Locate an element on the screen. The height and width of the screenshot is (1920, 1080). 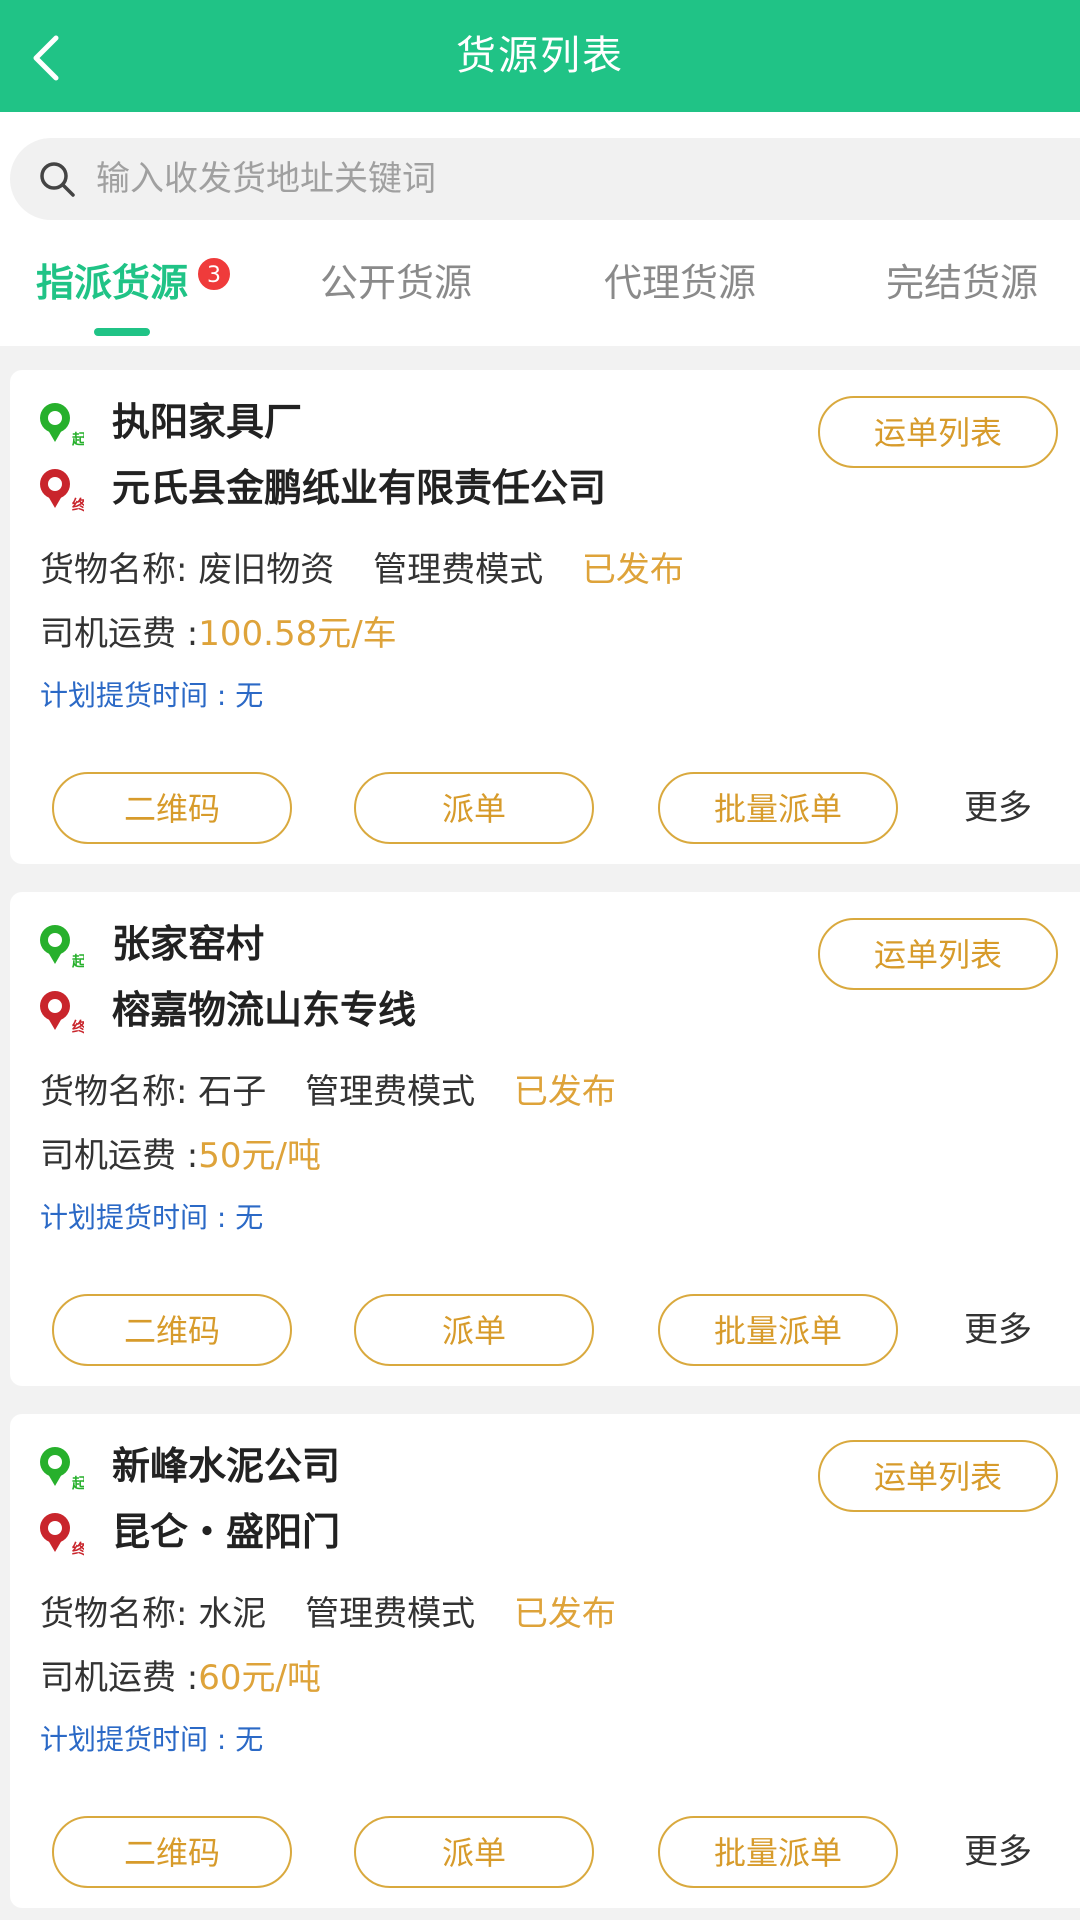
origin-name: 张家窑村 is located at coordinates (188, 944).